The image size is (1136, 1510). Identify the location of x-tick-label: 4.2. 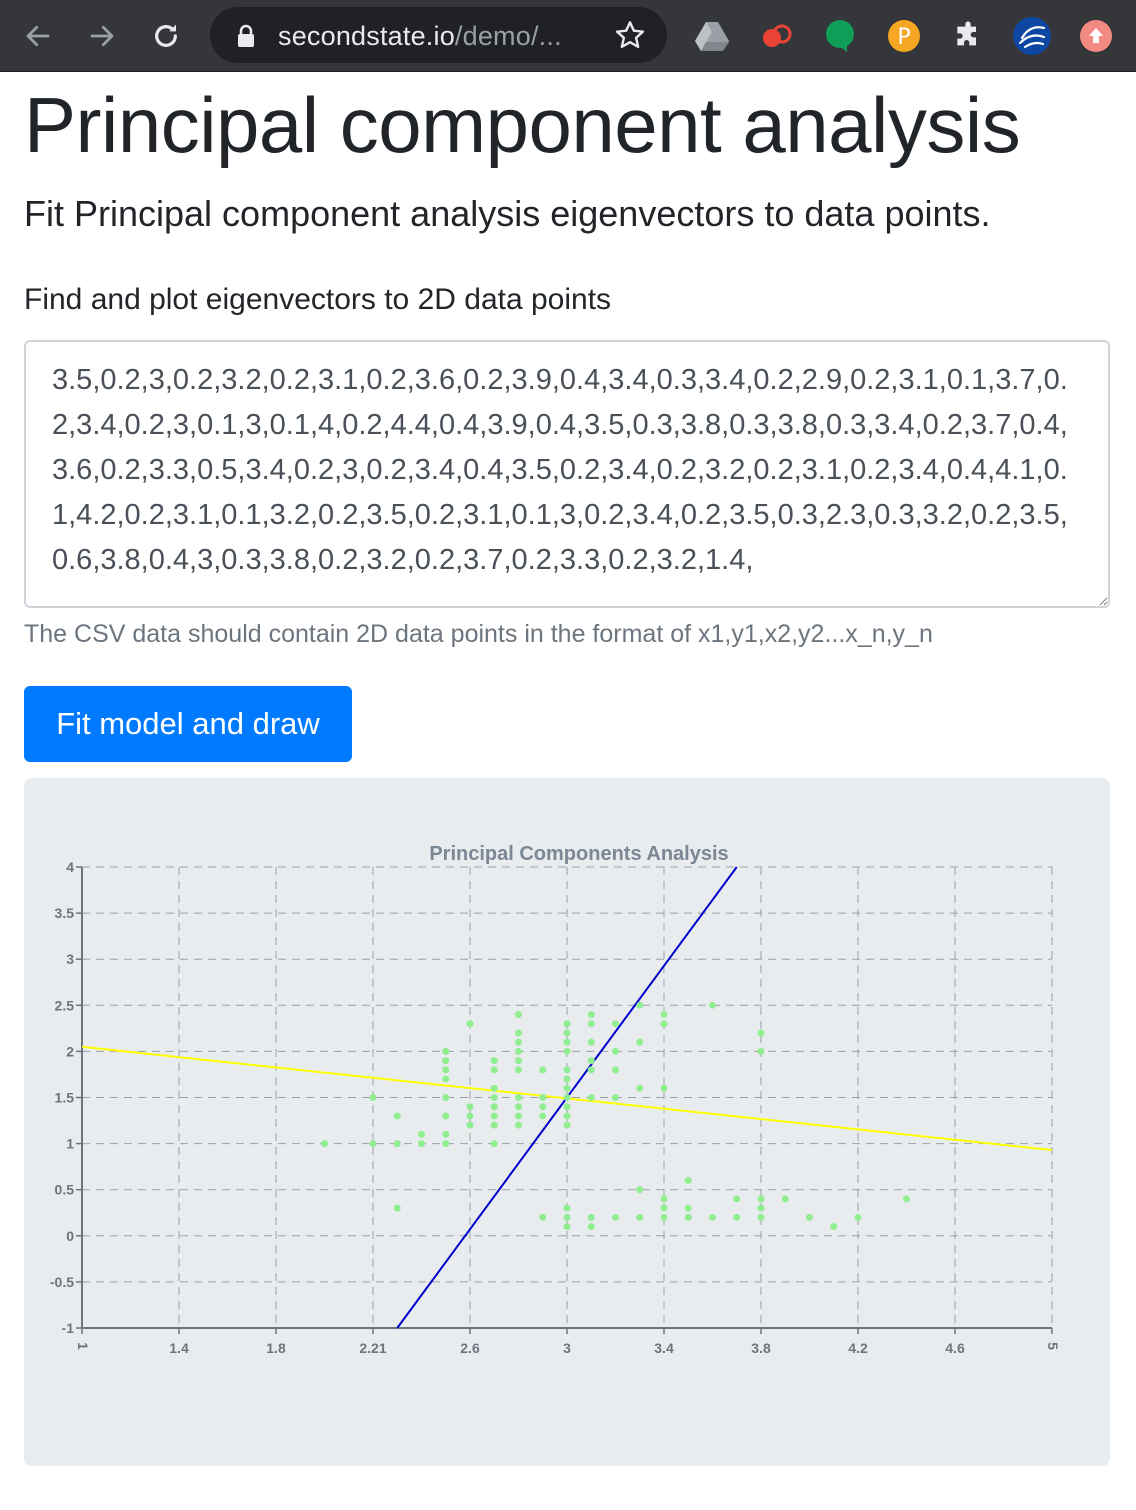
(858, 1348).